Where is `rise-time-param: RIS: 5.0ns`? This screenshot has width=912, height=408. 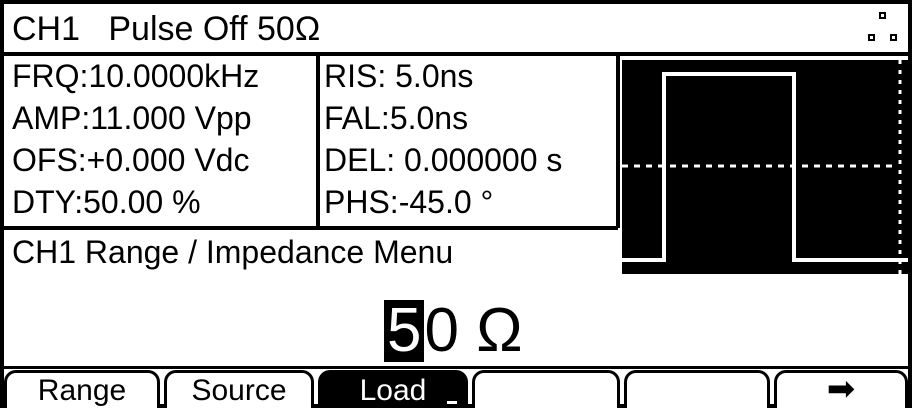
rise-time-param: RIS: 5.0ns is located at coordinates (398, 76).